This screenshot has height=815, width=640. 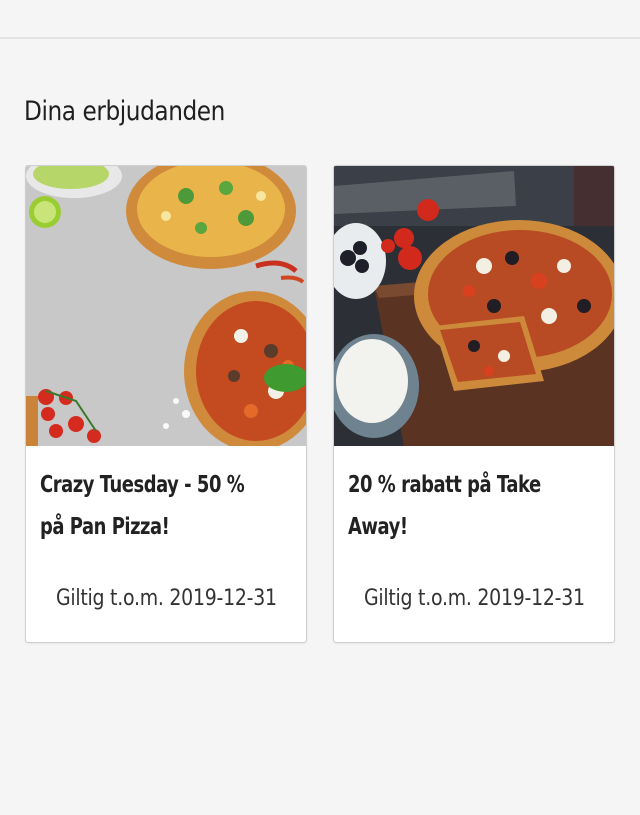 What do you see at coordinates (320, 19) in the screenshot?
I see `top-bar` at bounding box center [320, 19].